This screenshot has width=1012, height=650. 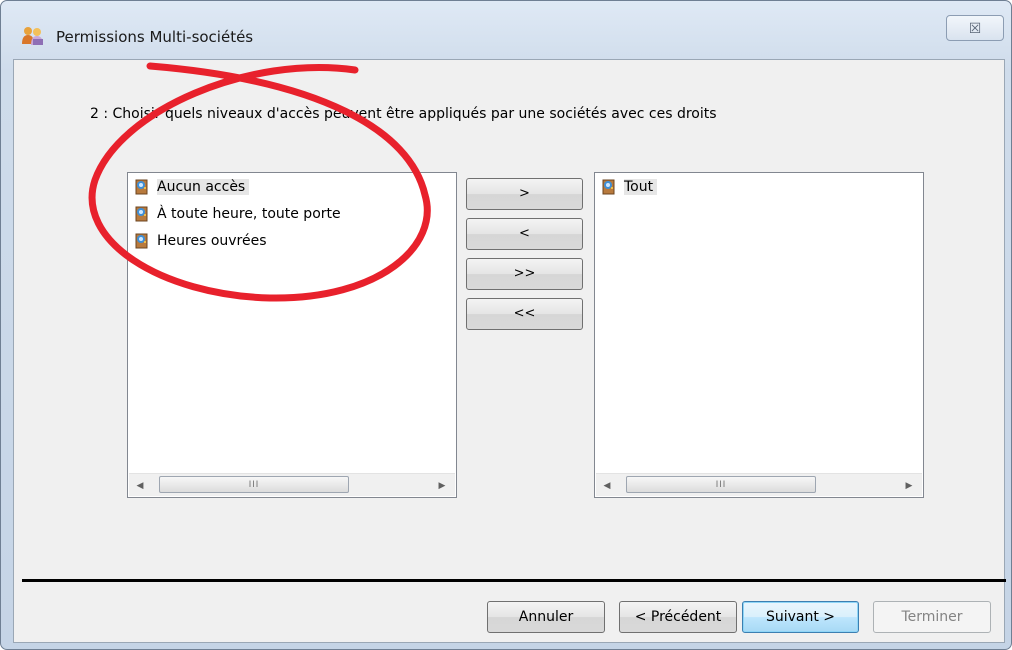 What do you see at coordinates (524, 274) in the screenshot?
I see `add-all-button: >>` at bounding box center [524, 274].